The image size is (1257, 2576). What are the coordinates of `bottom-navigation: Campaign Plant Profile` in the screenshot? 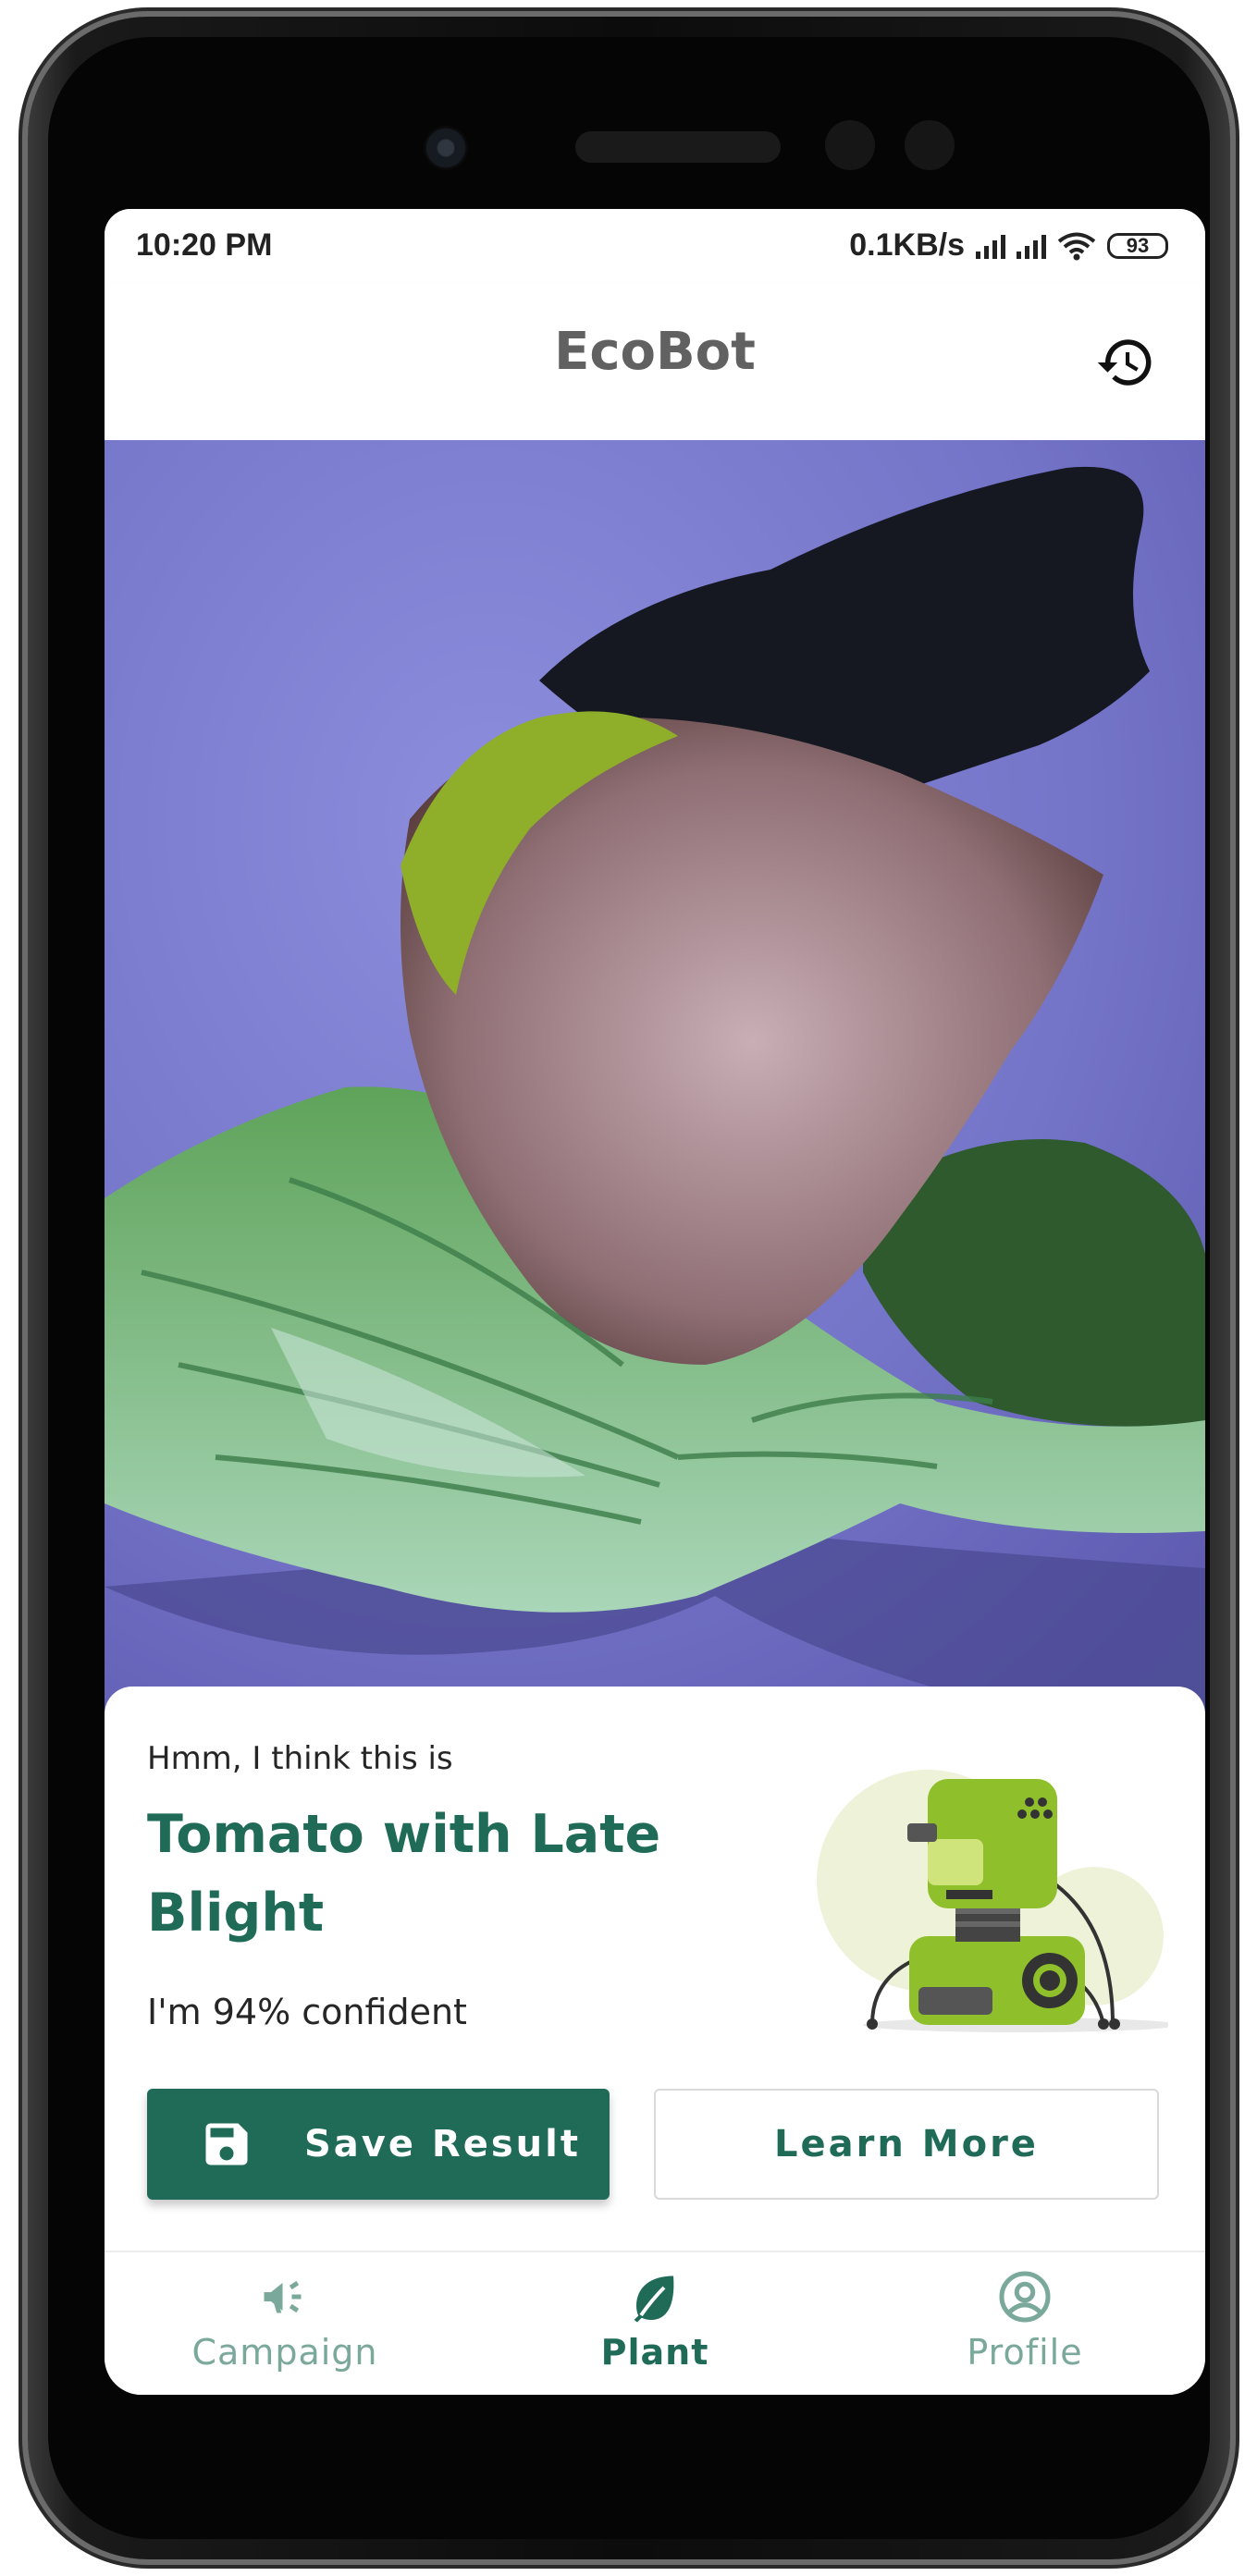 It's located at (655, 2323).